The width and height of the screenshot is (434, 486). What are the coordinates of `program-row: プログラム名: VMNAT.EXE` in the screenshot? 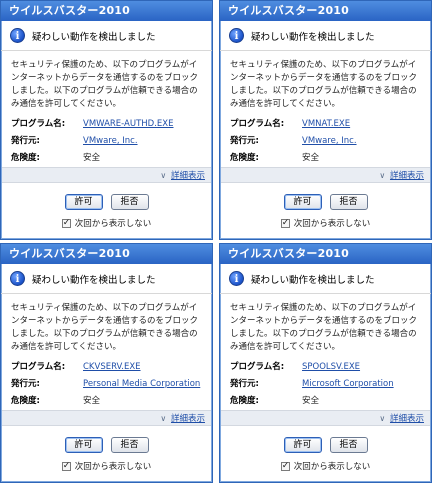 It's located at (326, 124).